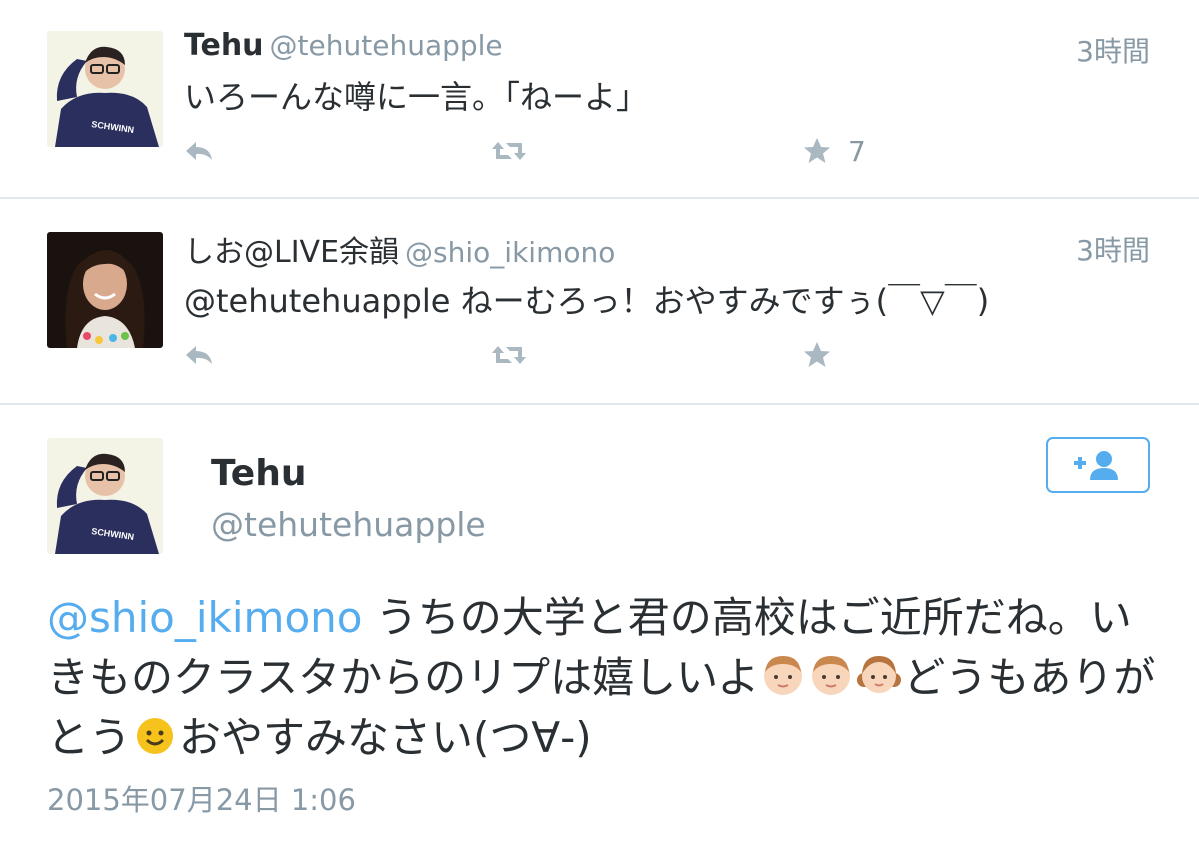 Image resolution: width=1199 pixels, height=843 pixels. Describe the element at coordinates (105, 290) in the screenshot. I see `avatar` at that location.